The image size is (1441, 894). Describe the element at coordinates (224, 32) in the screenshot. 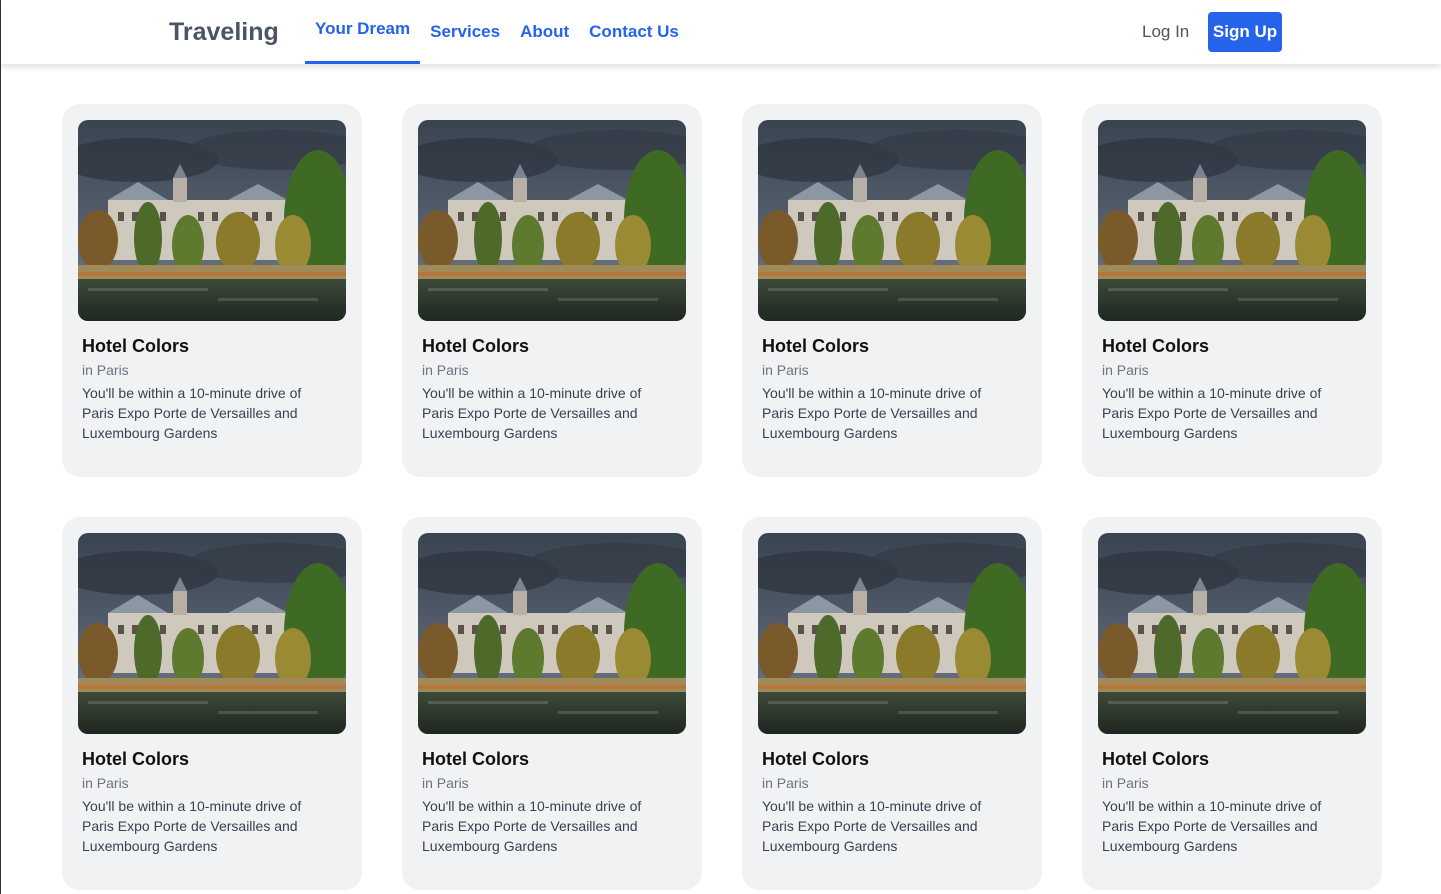

I see `brand-logo: Traveling` at that location.